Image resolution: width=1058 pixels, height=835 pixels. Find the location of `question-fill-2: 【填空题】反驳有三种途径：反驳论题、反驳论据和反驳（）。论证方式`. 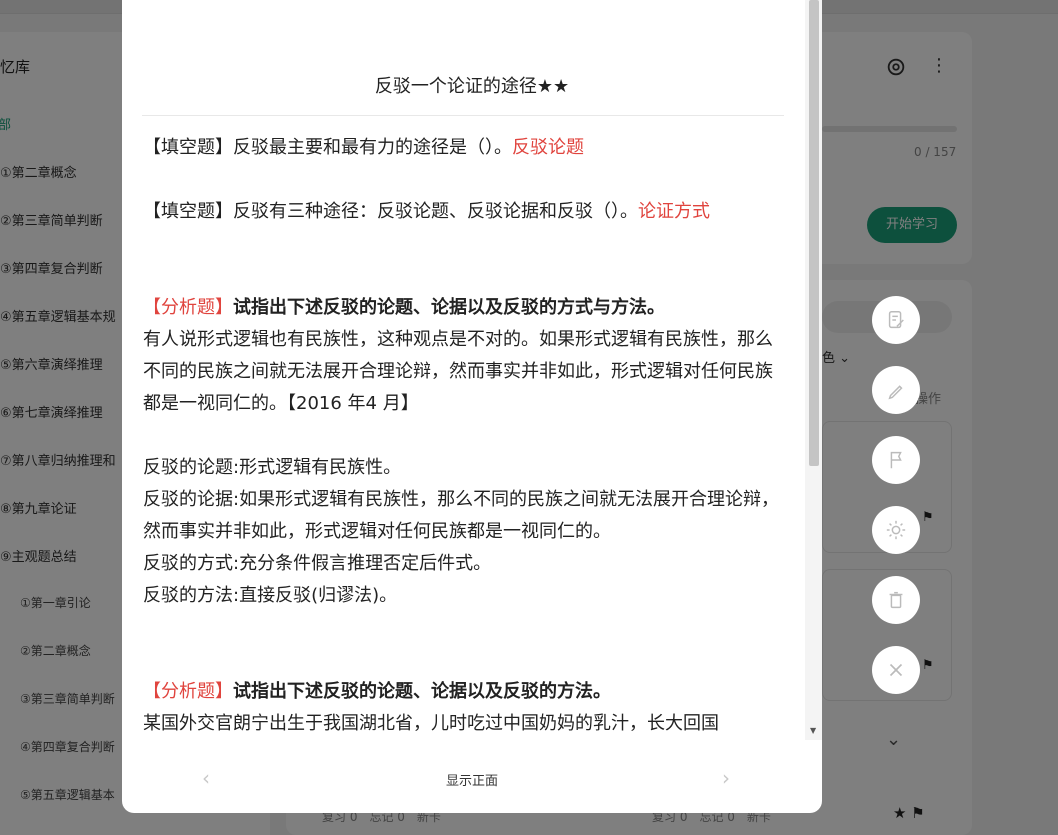

question-fill-2: 【填空题】反驳有三种途径：反驳论题、反驳论据和反驳（）。论证方式 is located at coordinates (465, 212).